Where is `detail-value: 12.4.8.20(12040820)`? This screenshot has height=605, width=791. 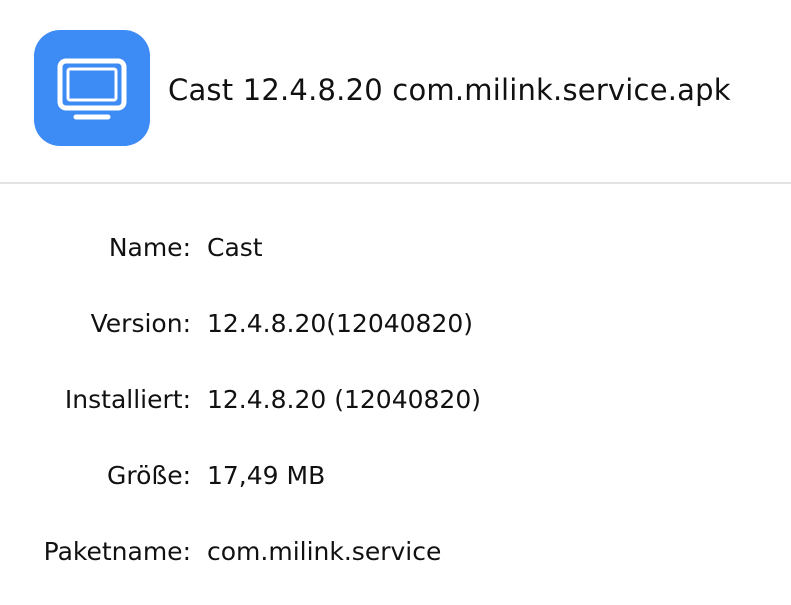 detail-value: 12.4.8.20(12040820) is located at coordinates (340, 323).